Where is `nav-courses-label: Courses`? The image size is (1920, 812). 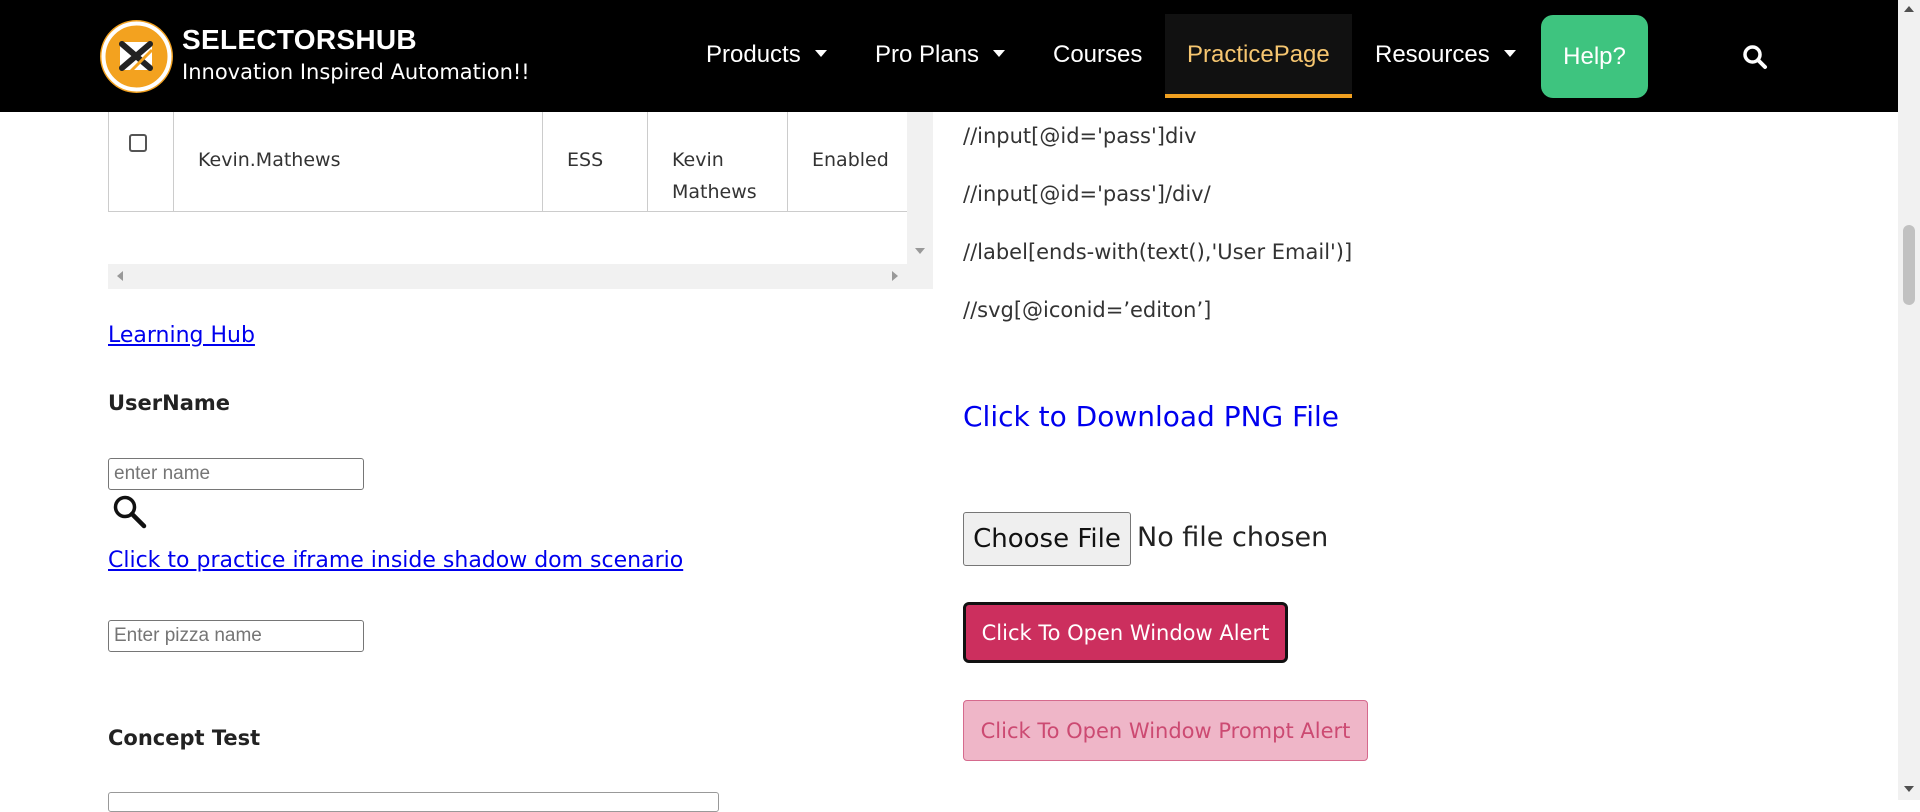
nav-courses-label: Courses is located at coordinates (1098, 54).